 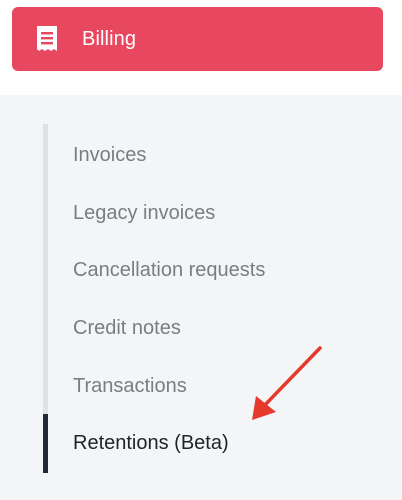 I want to click on menu-item-invoices: Invoices, so click(x=109, y=155).